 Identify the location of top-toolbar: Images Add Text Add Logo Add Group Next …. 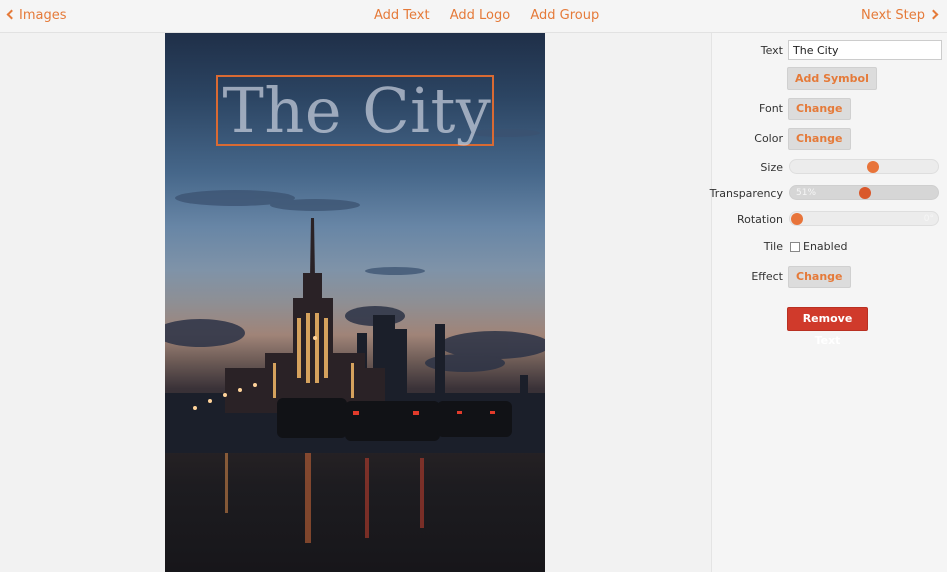
(473, 16).